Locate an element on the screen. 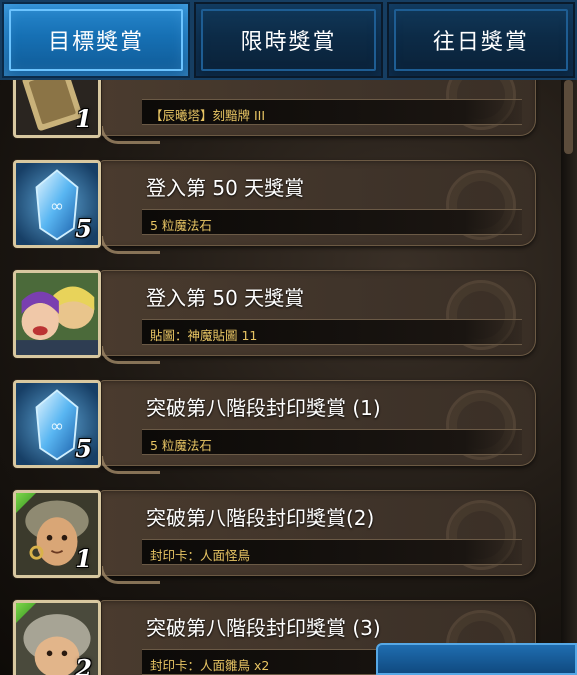 This screenshot has width=577, height=675. list-item: 登入第 50 天獎賞 5 粒魔法石 ∞ 5 is located at coordinates (280, 204).